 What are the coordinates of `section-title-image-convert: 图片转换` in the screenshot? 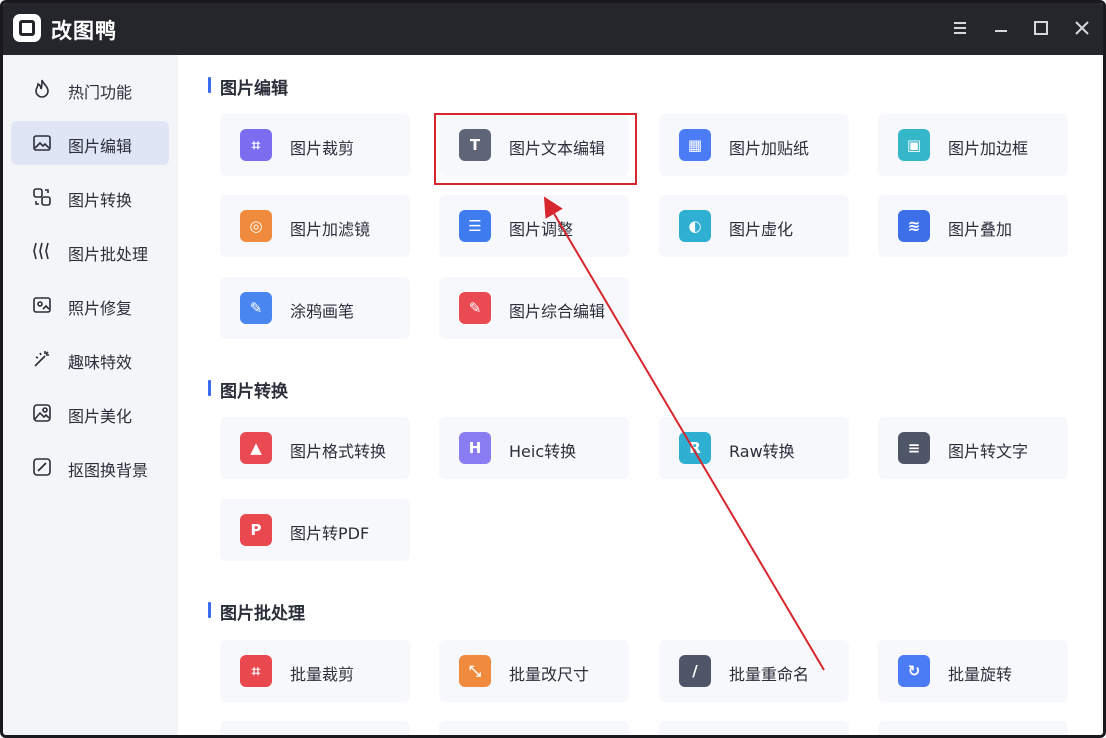 It's located at (248, 389).